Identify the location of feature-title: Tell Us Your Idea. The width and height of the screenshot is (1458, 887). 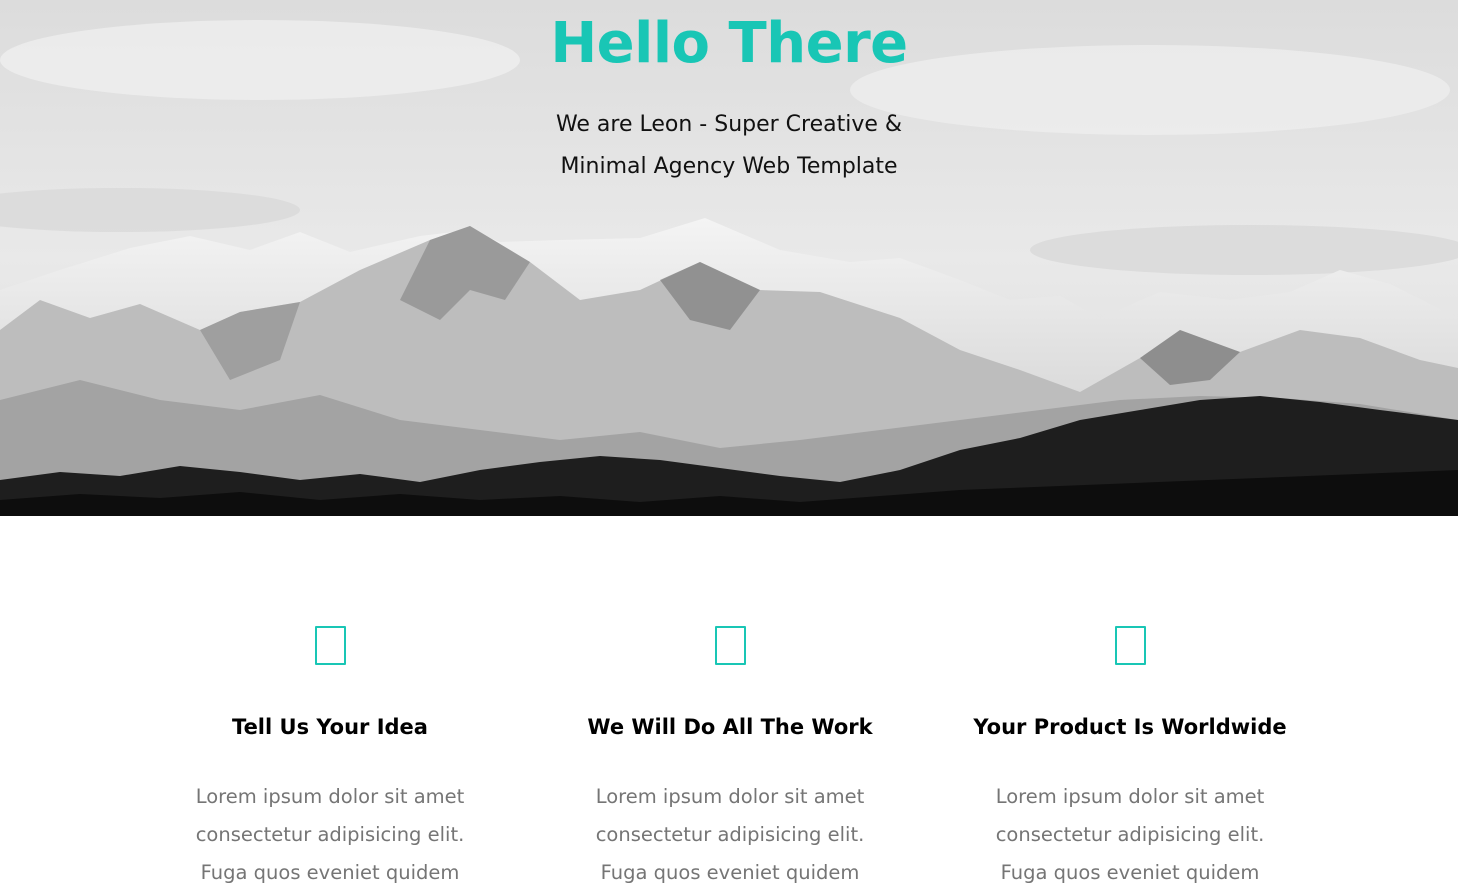
(330, 727).